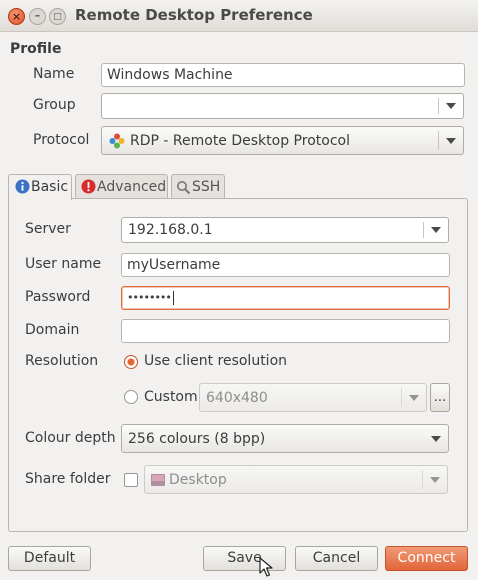 The width and height of the screenshot is (478, 580). I want to click on protocol-combo: RDP - Remote Desktop Protocol, so click(282, 140).